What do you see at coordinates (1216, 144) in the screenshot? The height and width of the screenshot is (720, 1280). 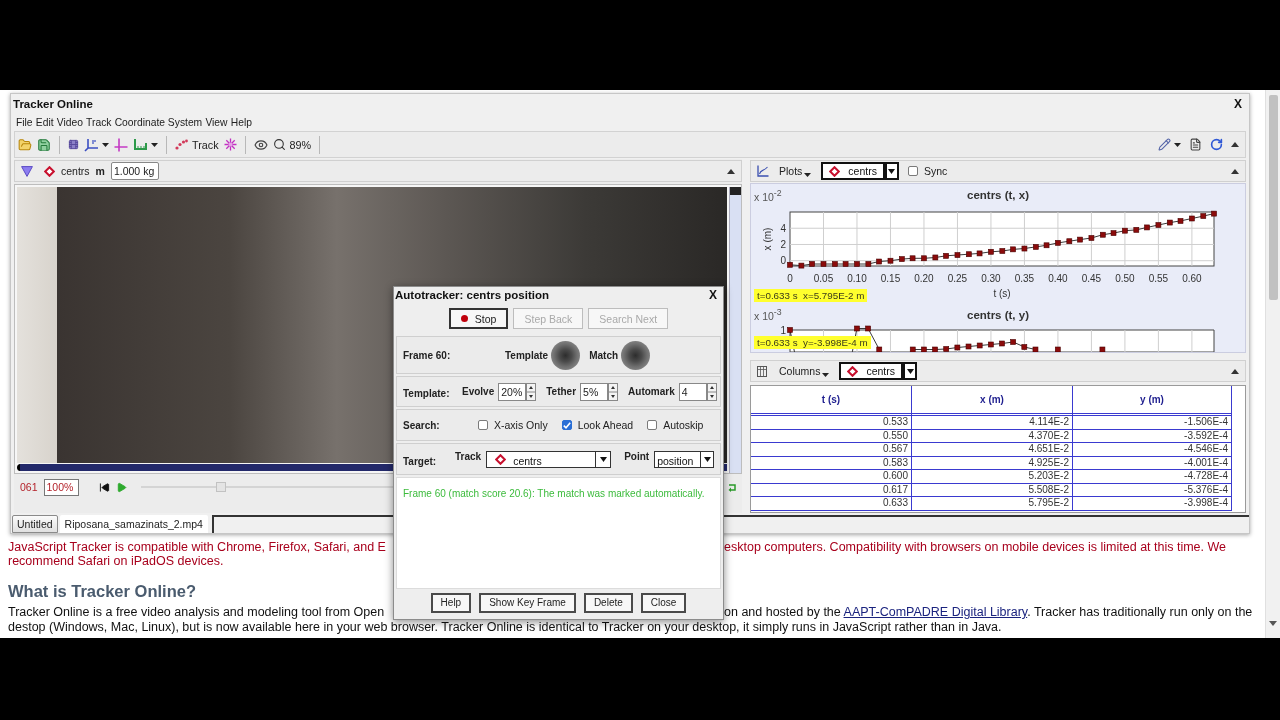 I see `refresh-icon` at bounding box center [1216, 144].